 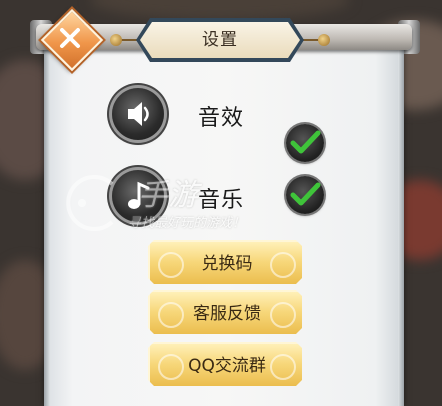 I want to click on qq-group-button: QQ交流群, so click(x=225, y=364).